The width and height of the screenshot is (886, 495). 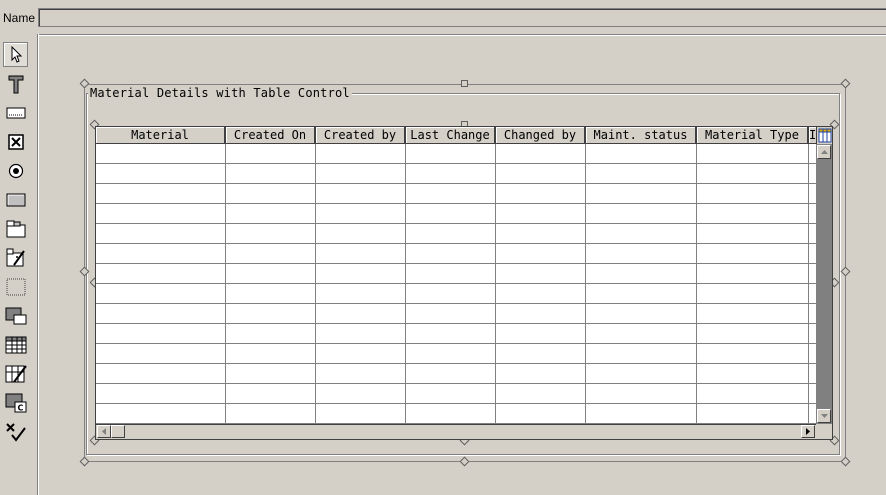 I want to click on horizontal-scrollbar, so click(x=456, y=431).